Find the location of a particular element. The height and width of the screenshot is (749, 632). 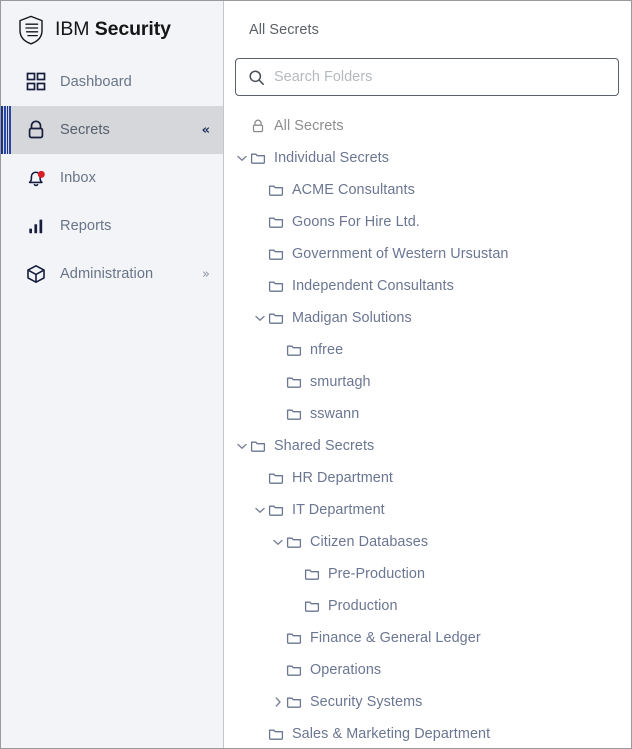

sidebar-item-reports: Reports is located at coordinates (112, 226).